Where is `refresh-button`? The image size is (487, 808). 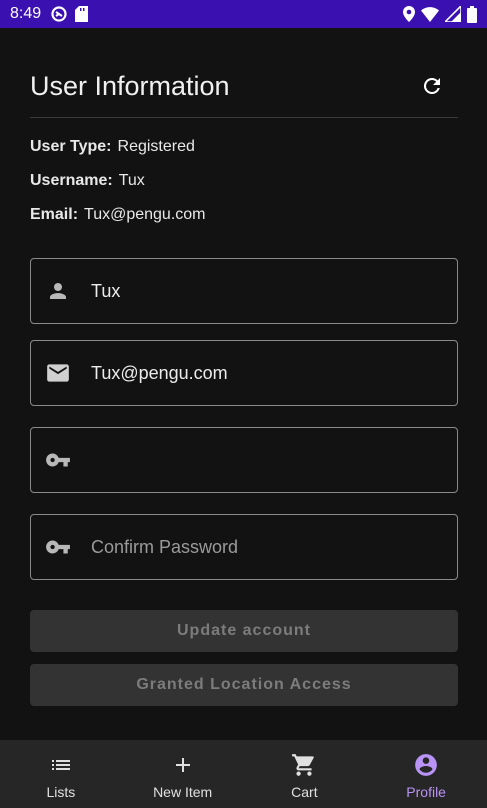
refresh-button is located at coordinates (432, 86).